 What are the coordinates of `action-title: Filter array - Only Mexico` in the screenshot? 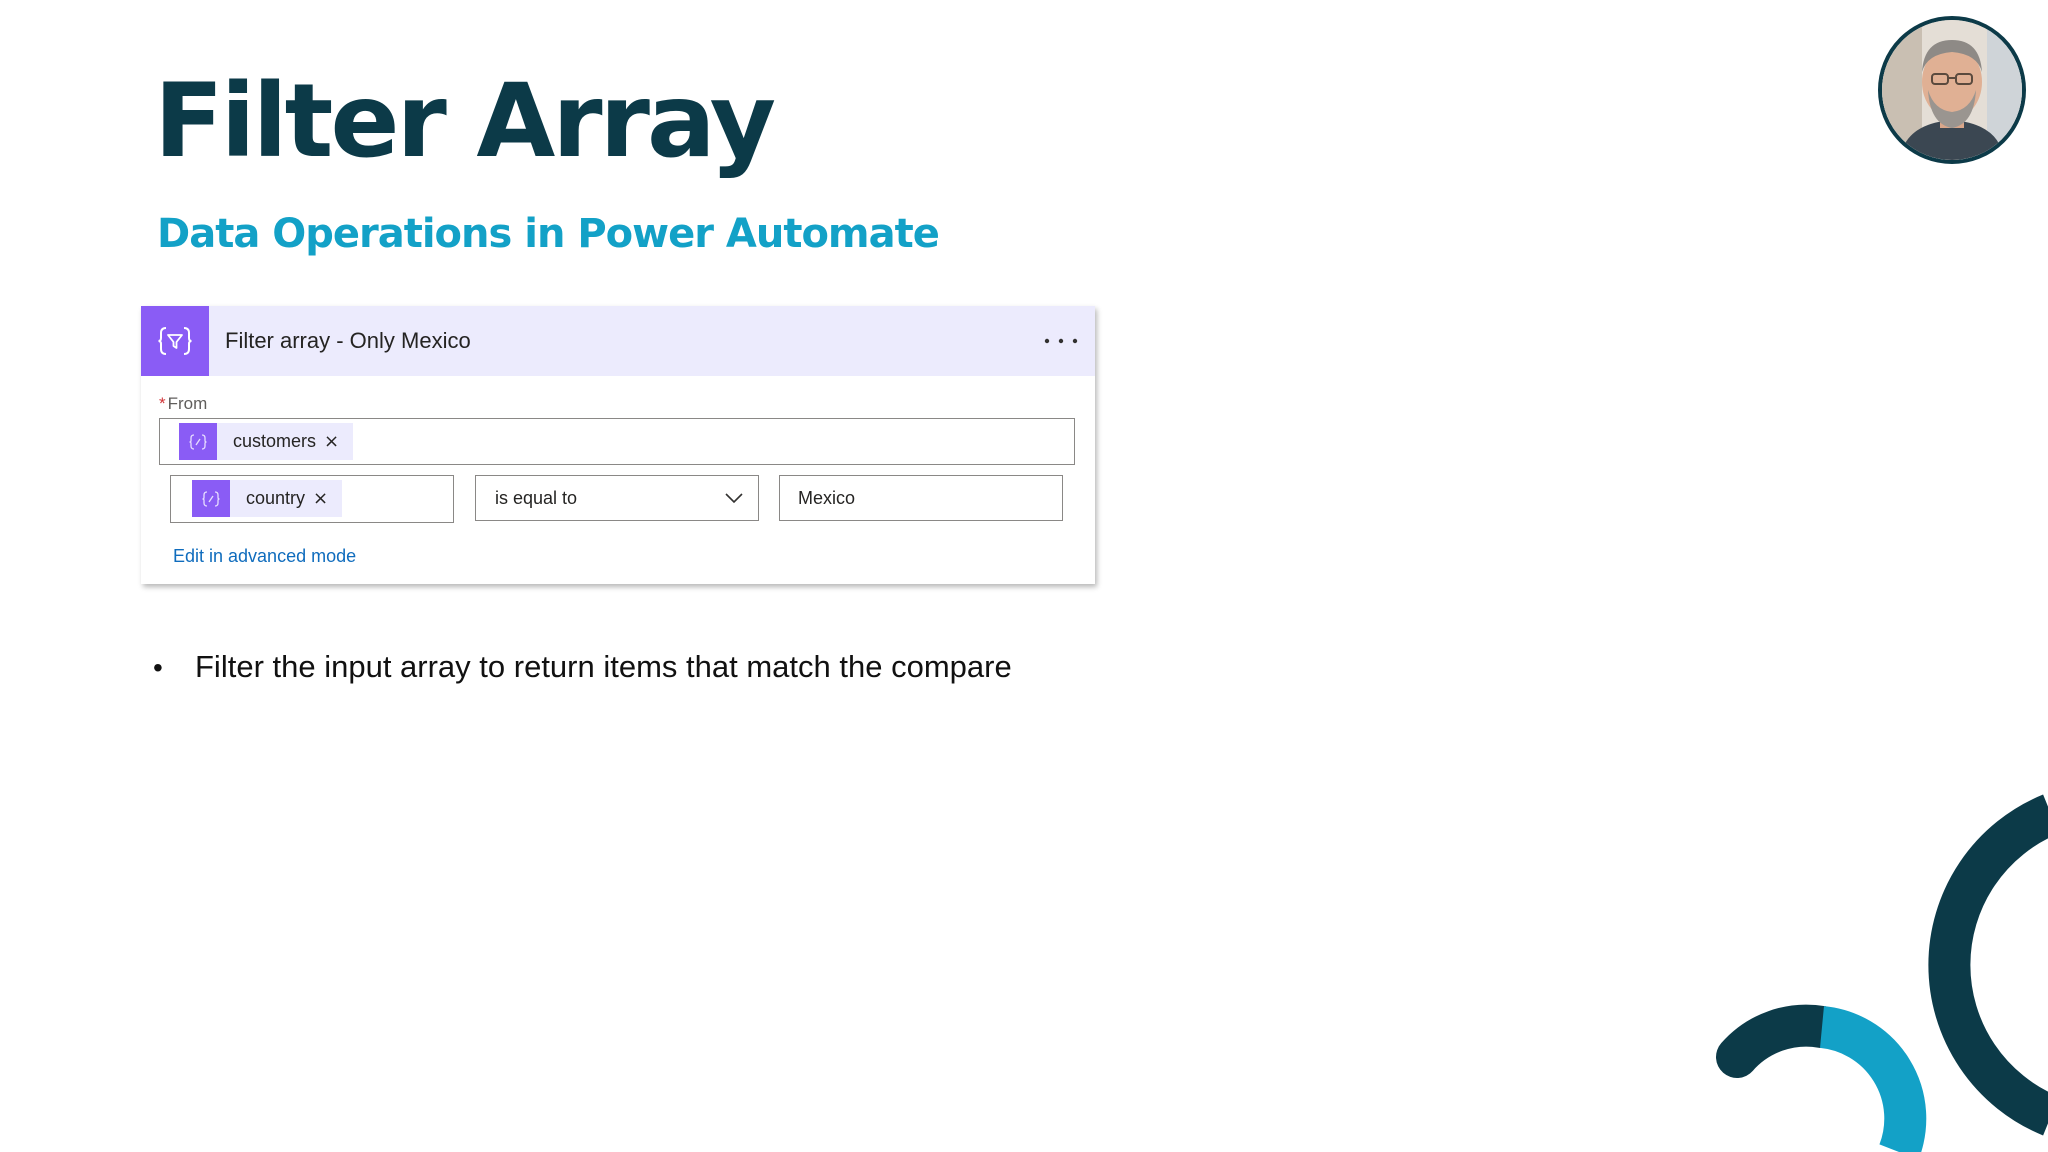 It's located at (348, 340).